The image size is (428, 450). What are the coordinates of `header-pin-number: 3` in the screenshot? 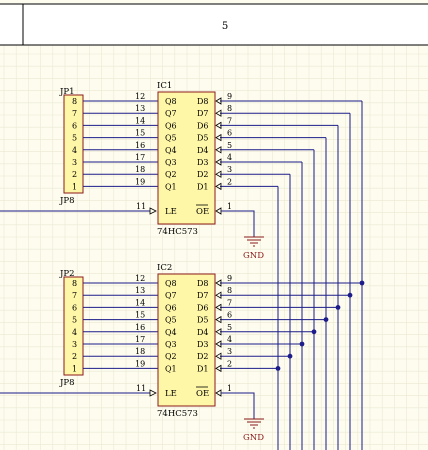 It's located at (74, 344).